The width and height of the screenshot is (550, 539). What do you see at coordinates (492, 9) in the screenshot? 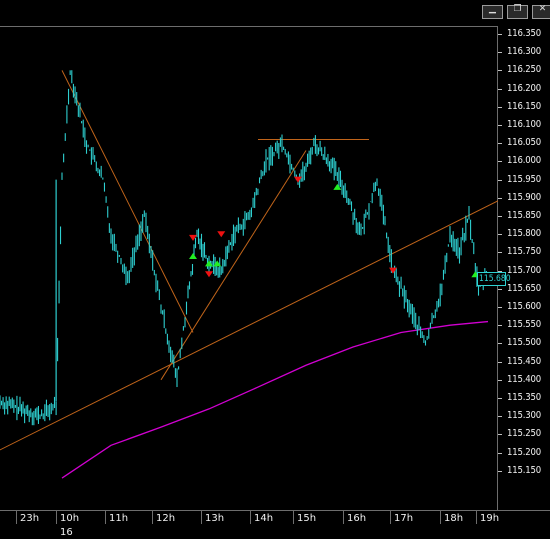
I see `minimize-icon: ▁` at bounding box center [492, 9].